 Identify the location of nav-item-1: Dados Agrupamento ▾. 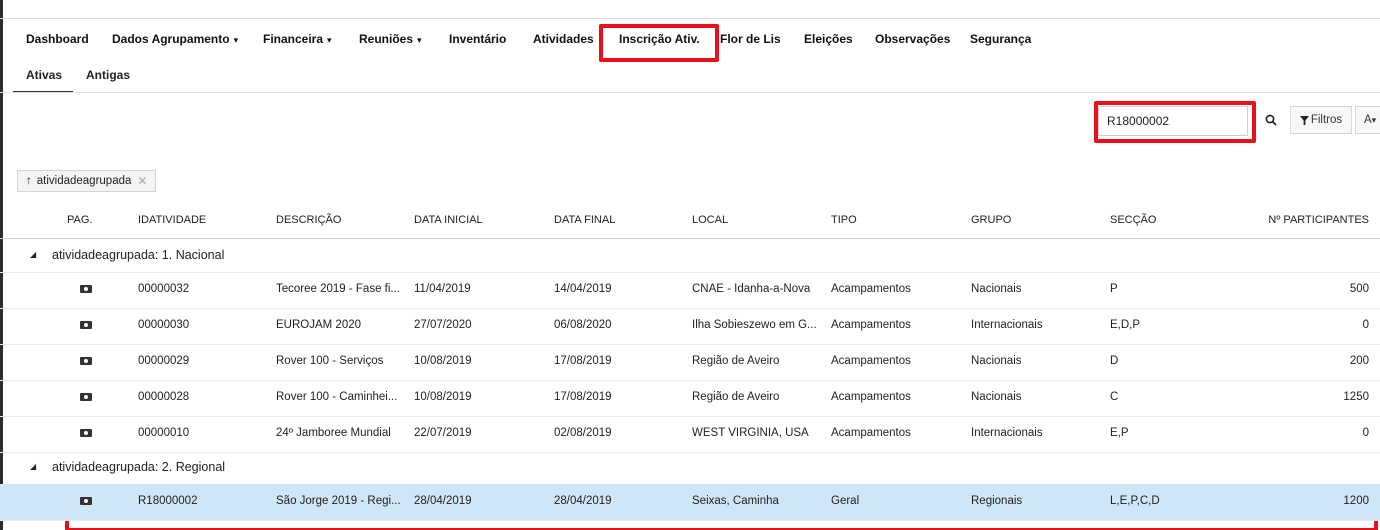
(175, 39).